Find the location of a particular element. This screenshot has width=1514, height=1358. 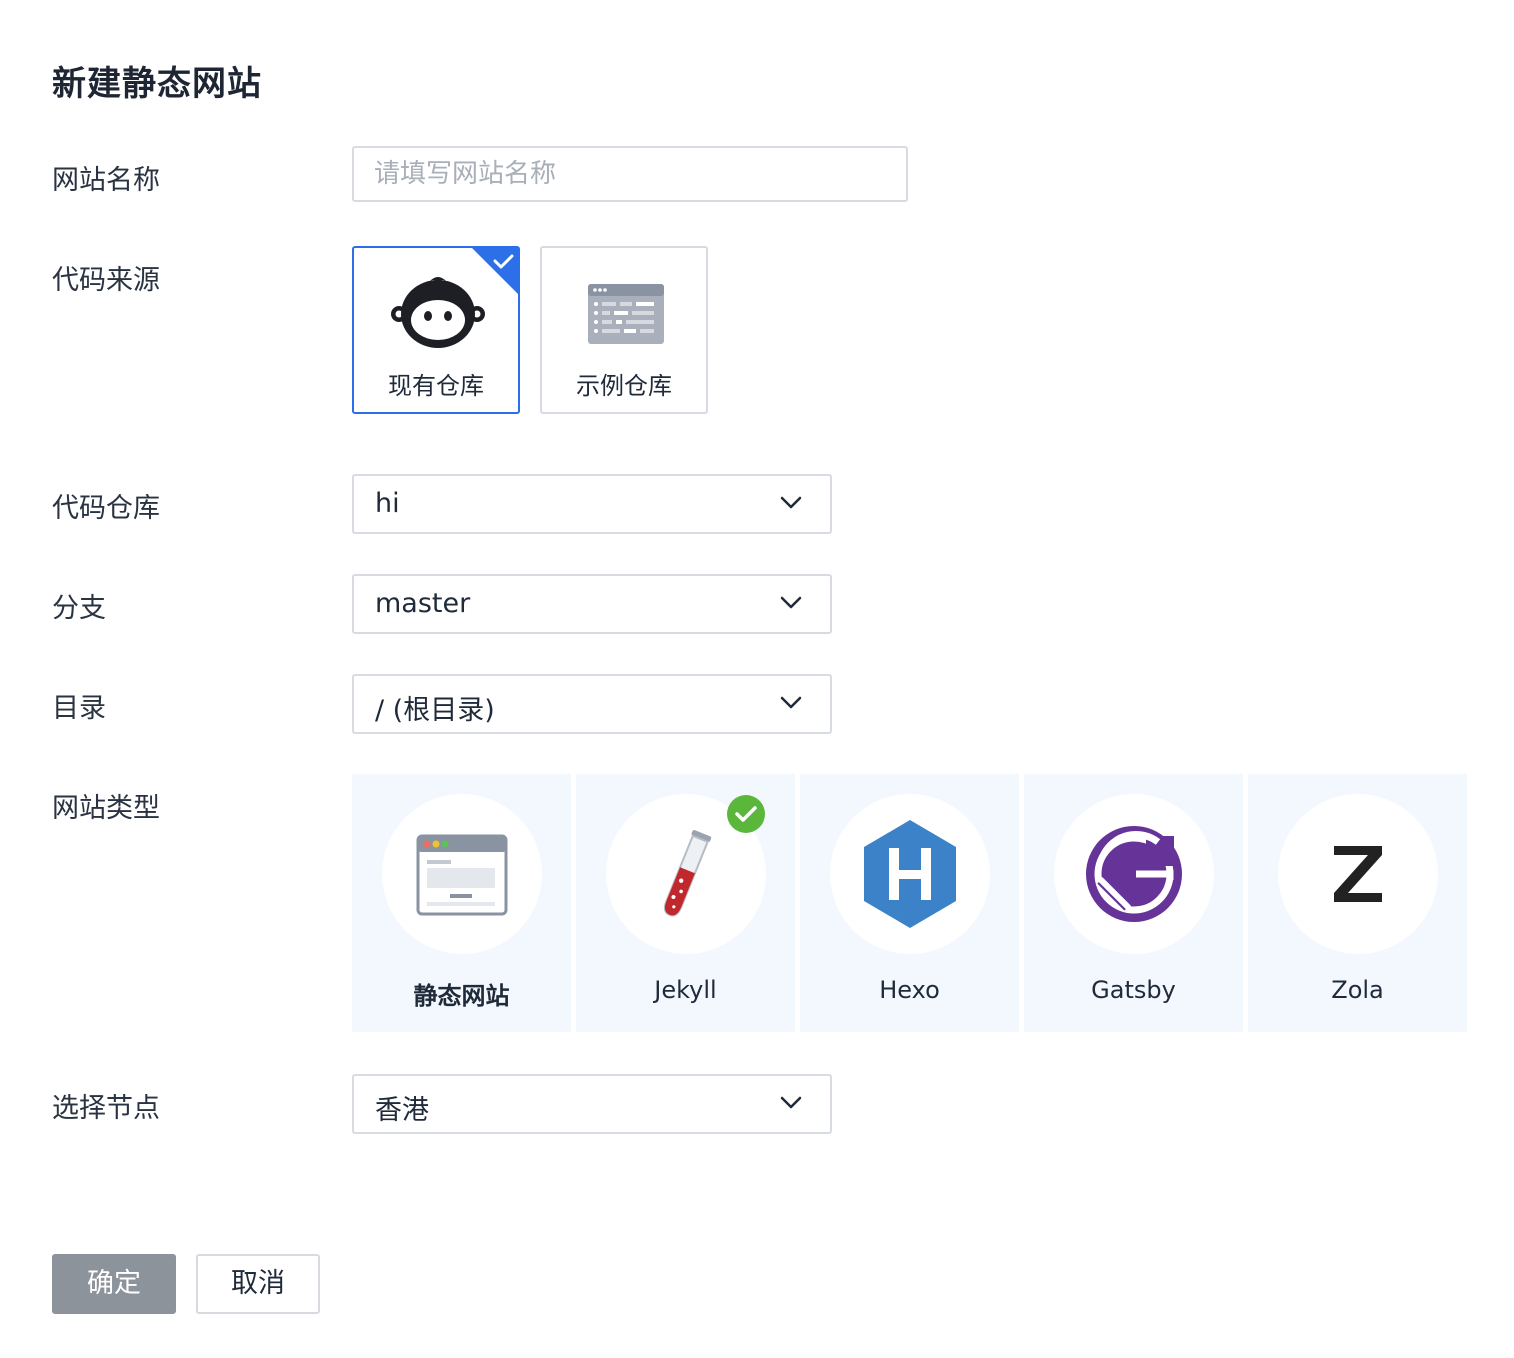

repo-label: 代码仓库 is located at coordinates (106, 508).